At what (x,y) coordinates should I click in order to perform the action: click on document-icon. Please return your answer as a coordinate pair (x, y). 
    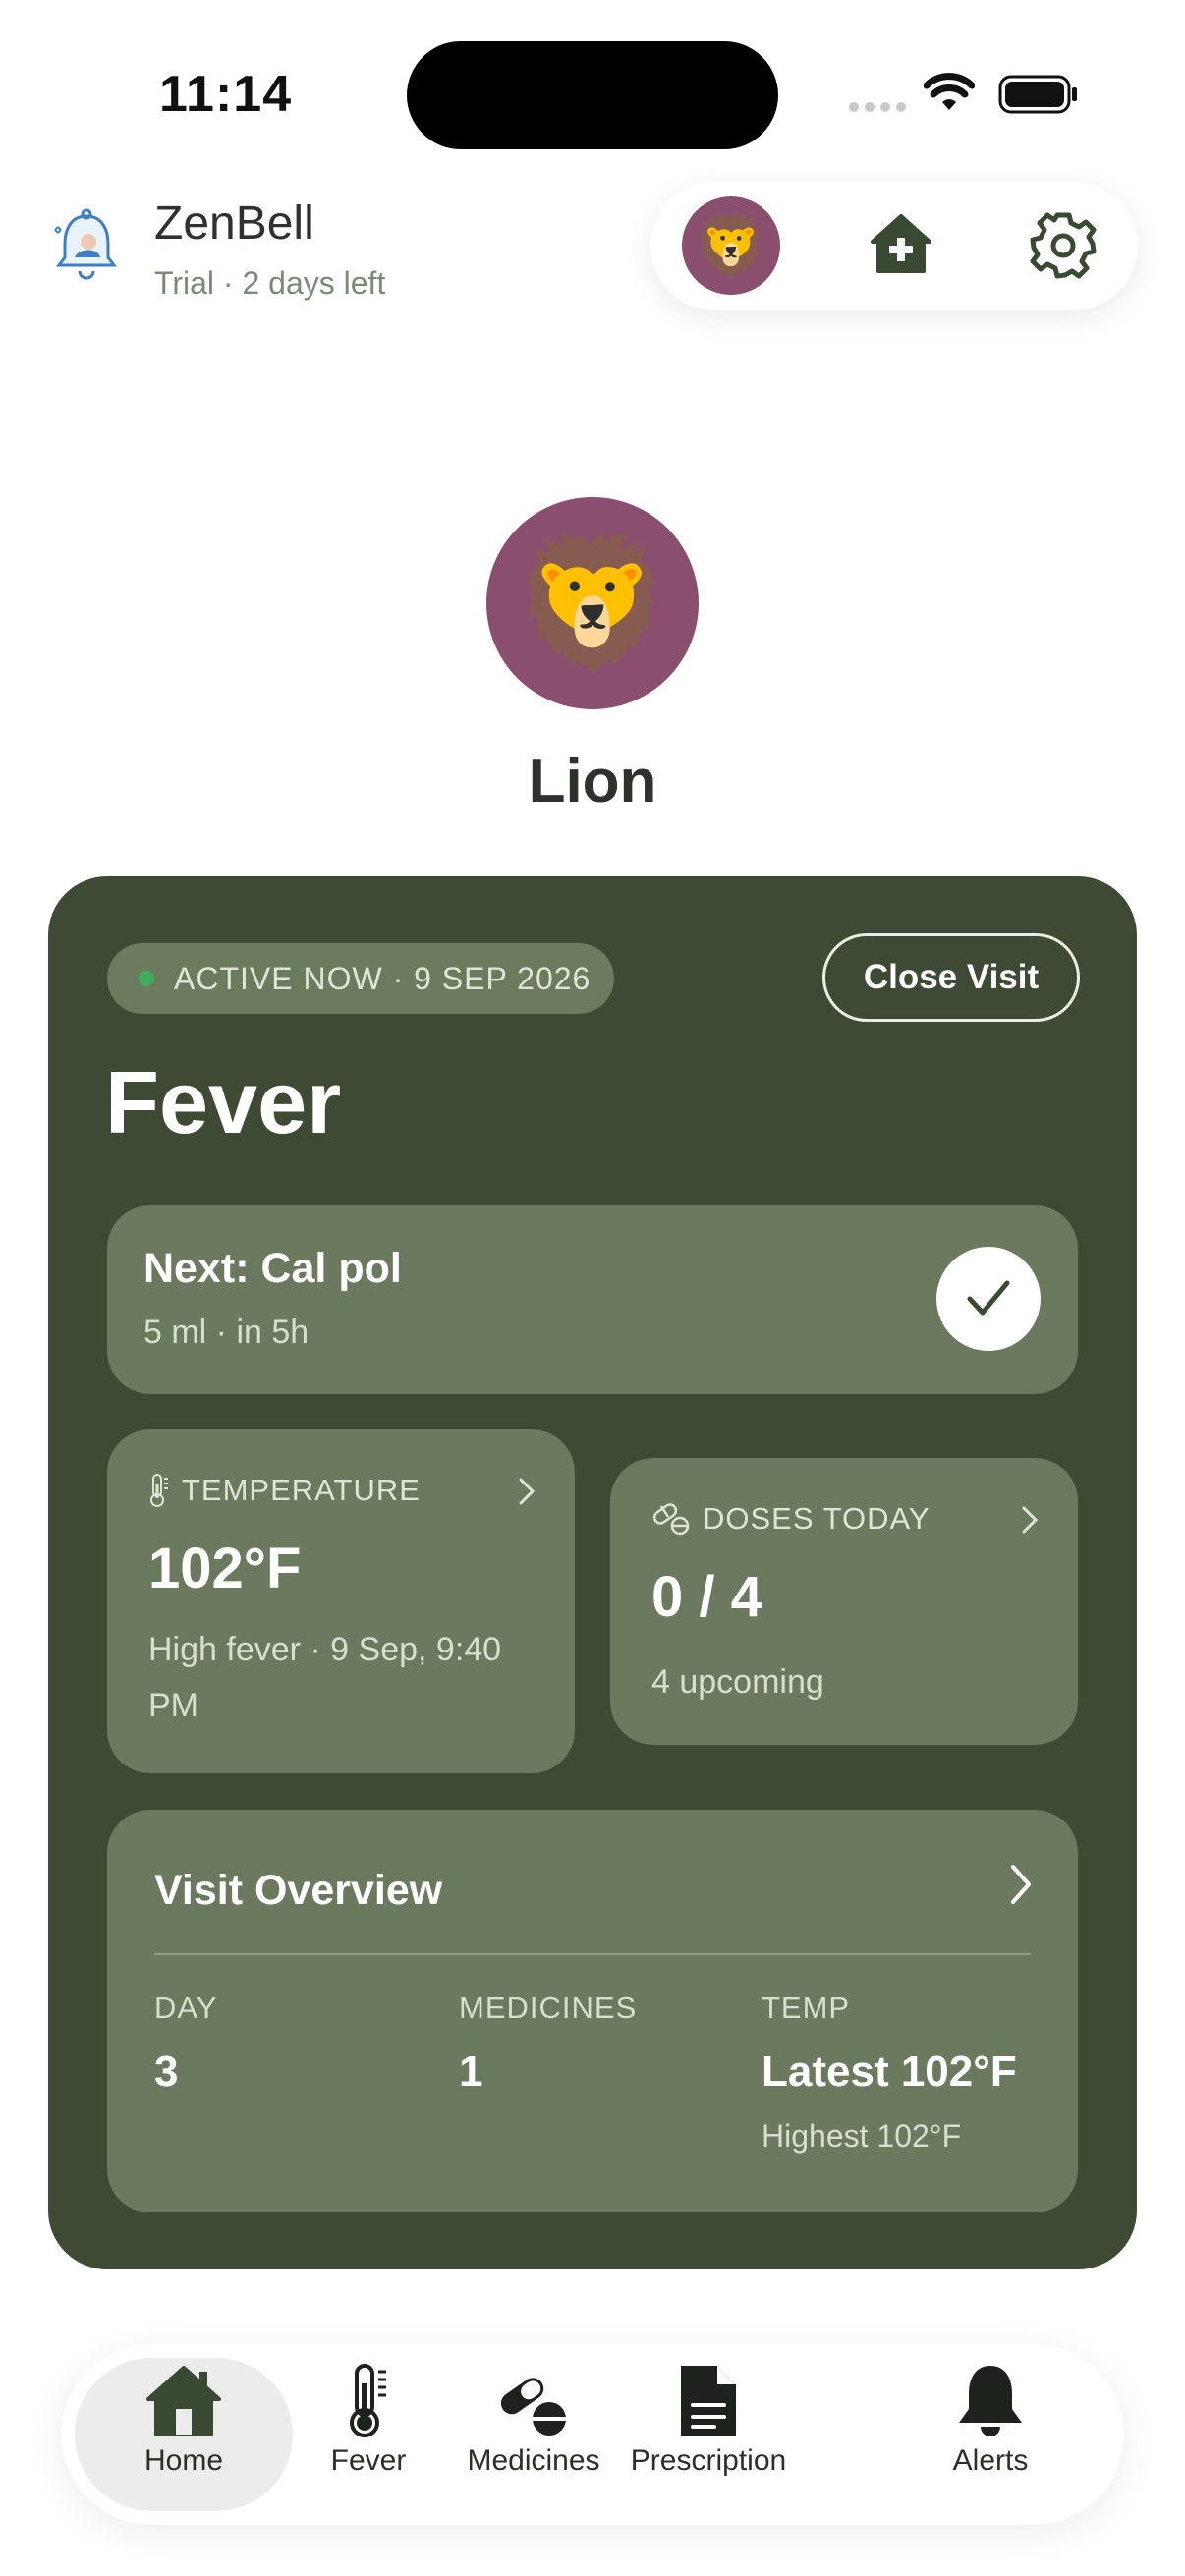
    Looking at the image, I should click on (709, 2401).